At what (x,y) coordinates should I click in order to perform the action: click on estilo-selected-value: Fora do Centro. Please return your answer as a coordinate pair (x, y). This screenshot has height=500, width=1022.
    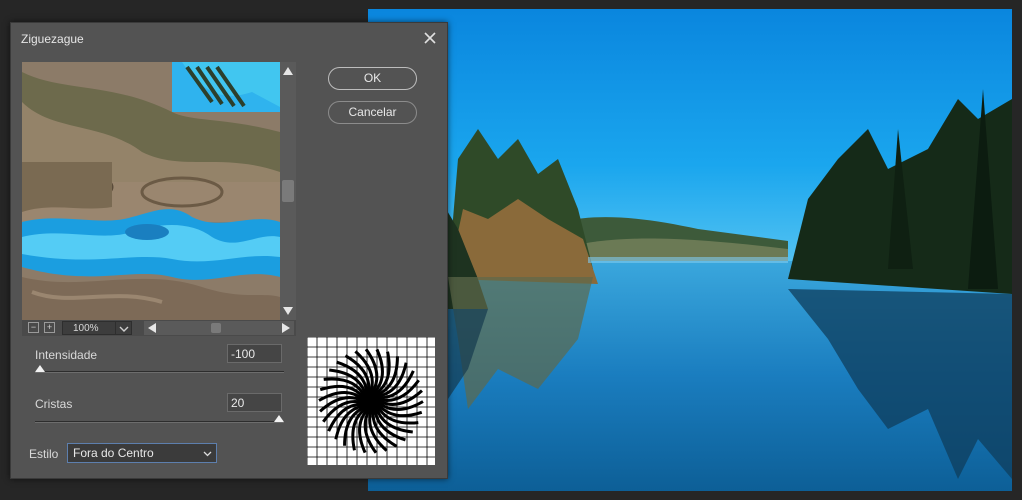
    Looking at the image, I should click on (113, 453).